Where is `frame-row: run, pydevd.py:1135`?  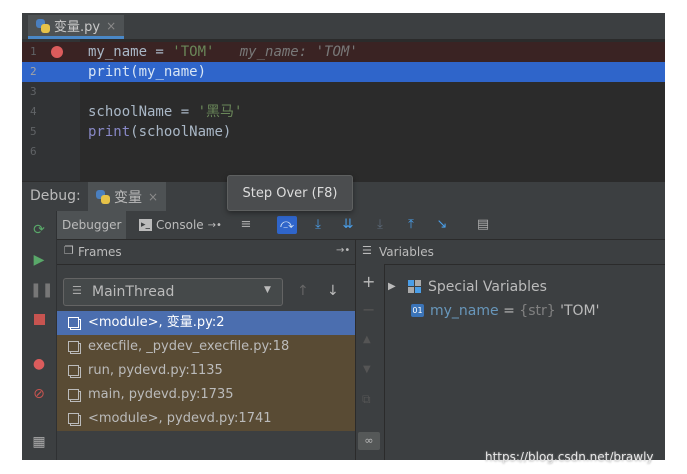
frame-row: run, pydevd.py:1135 is located at coordinates (206, 371).